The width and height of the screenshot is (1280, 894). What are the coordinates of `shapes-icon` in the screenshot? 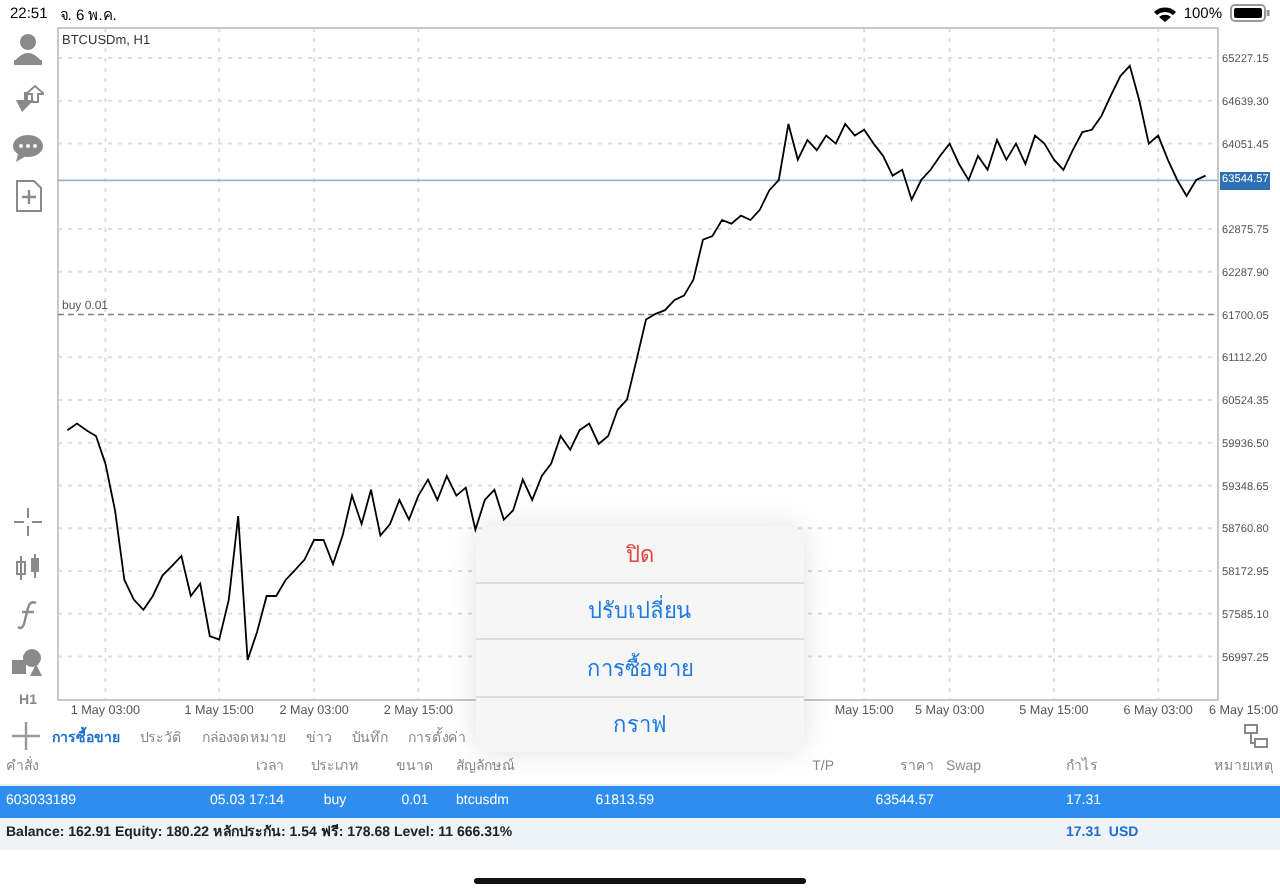 It's located at (28, 662).